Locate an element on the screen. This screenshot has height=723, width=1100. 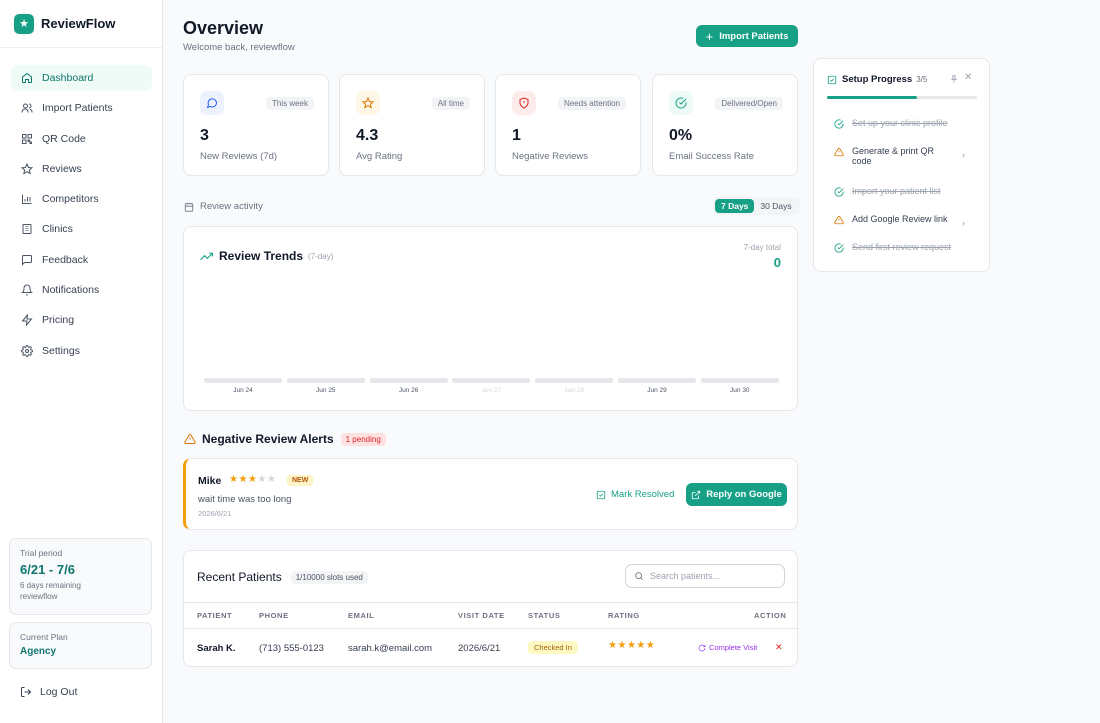
stat-label: Email Success Rate is located at coordinates (712, 156).